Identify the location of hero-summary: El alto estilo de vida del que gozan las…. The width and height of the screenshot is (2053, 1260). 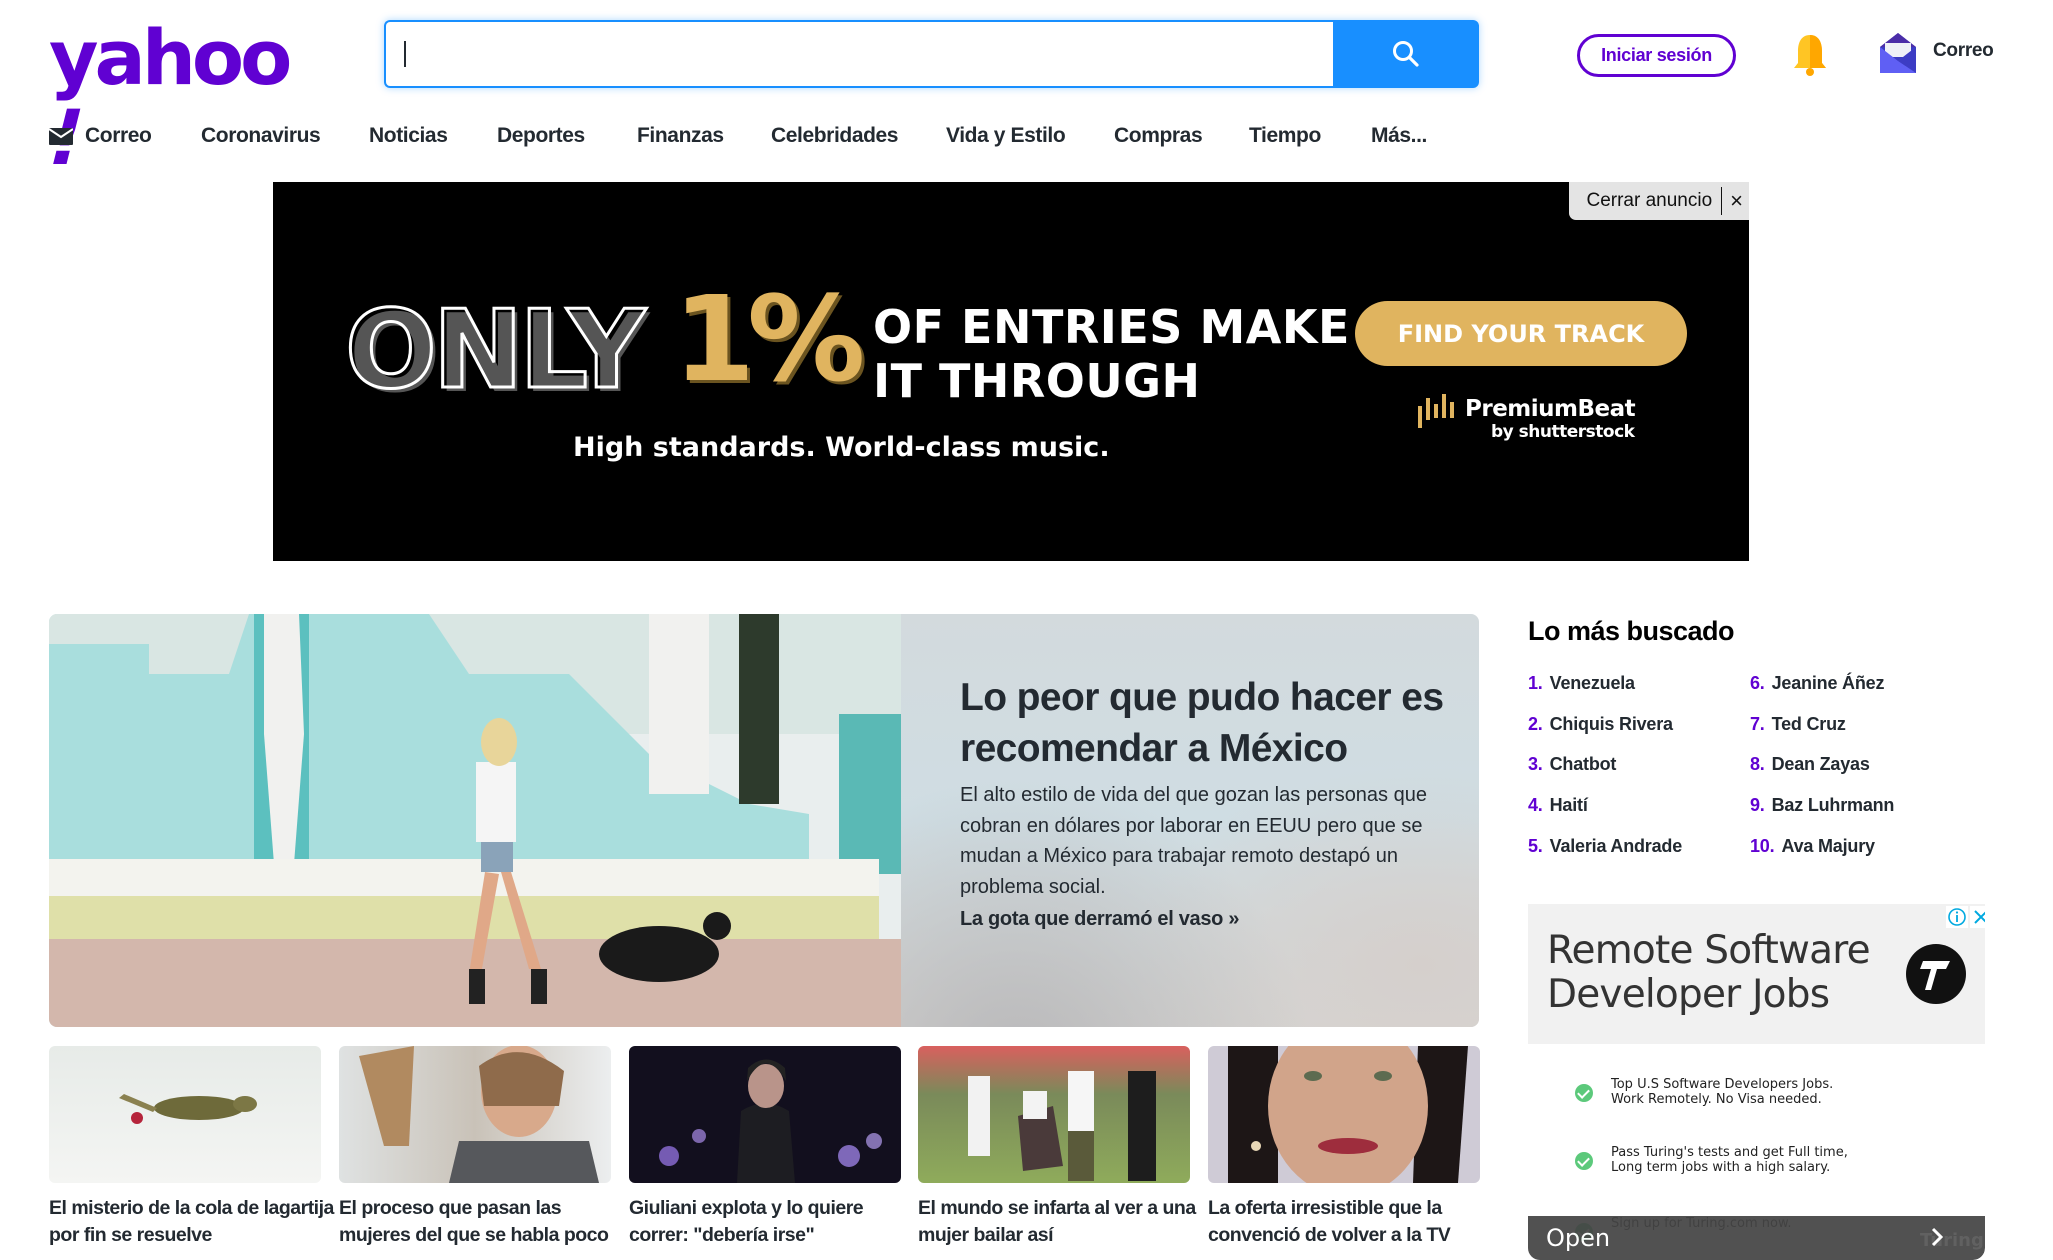
(1193, 841).